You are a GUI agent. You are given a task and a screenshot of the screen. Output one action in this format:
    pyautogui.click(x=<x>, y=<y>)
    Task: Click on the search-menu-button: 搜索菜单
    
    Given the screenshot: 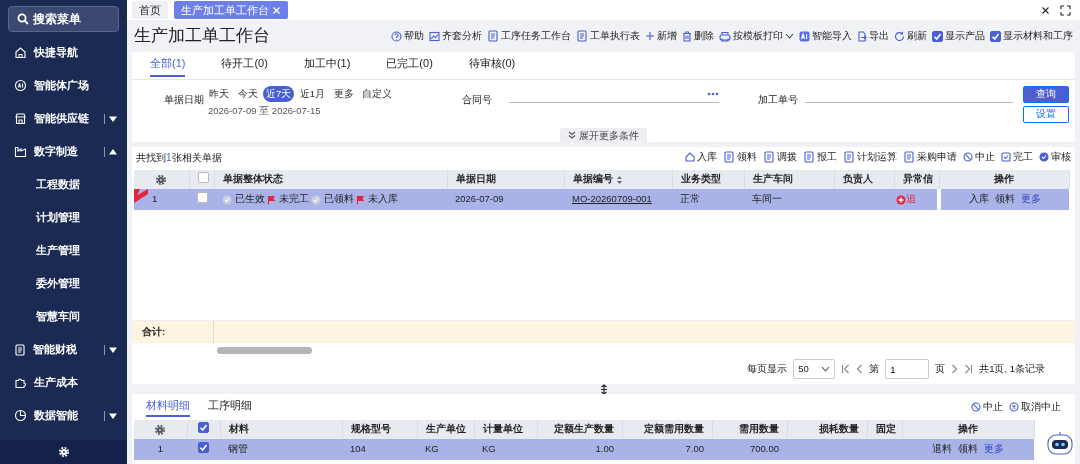 What is the action you would take?
    pyautogui.click(x=63, y=19)
    